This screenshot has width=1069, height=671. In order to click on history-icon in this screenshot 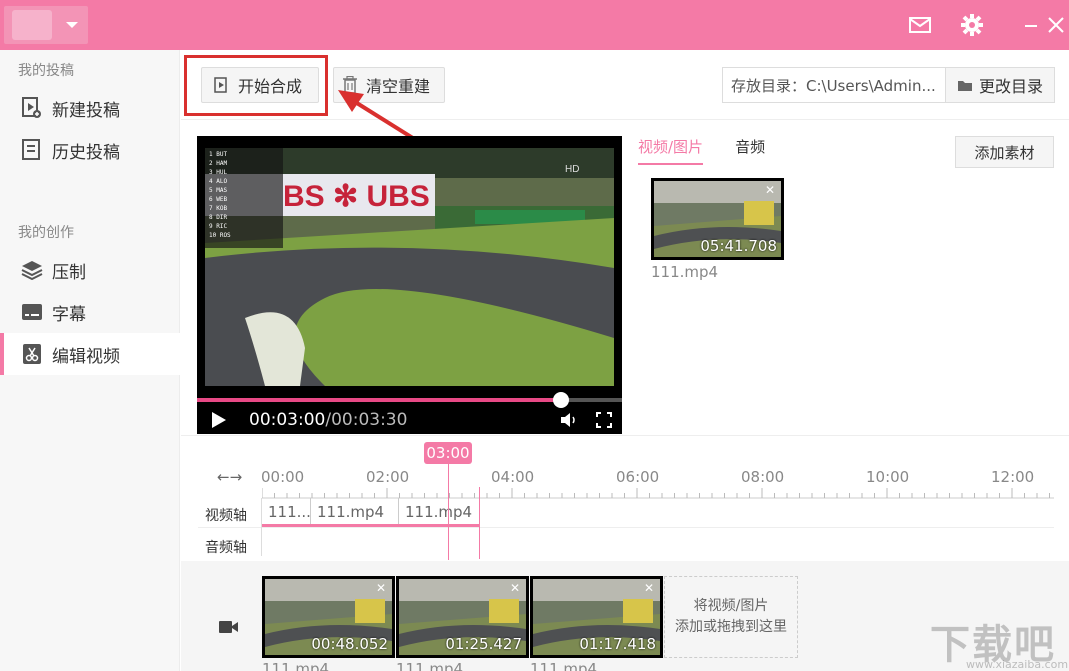, I will do `click(32, 150)`.